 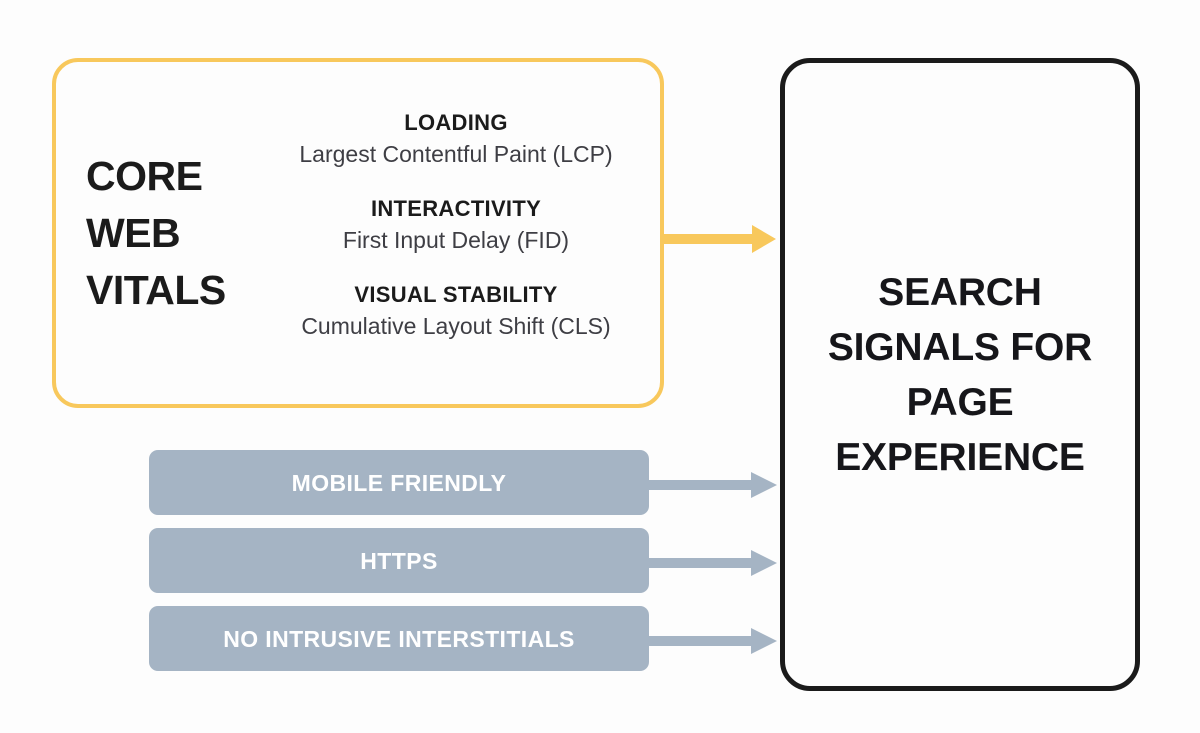 I want to click on search-signals-panel-title: SEARCH SIGNALS FOR PAGE EXPERIENCE, so click(x=960, y=374).